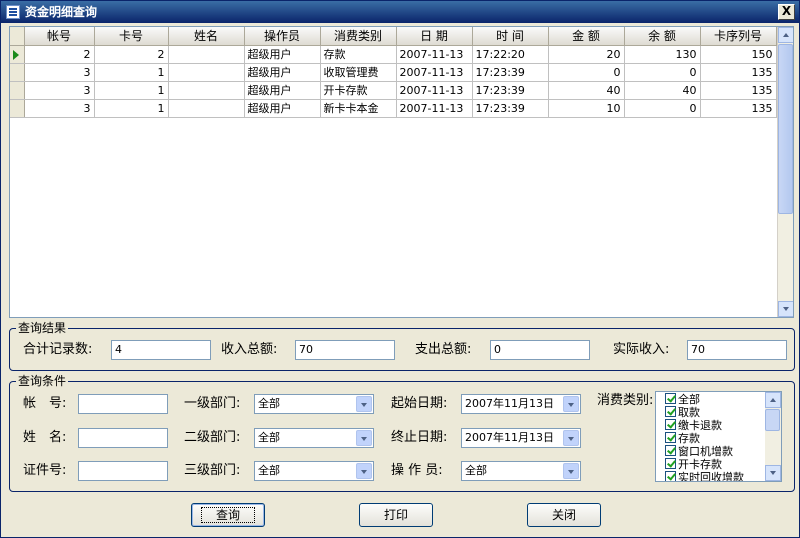  What do you see at coordinates (786, 12) in the screenshot?
I see `close-window-button: X` at bounding box center [786, 12].